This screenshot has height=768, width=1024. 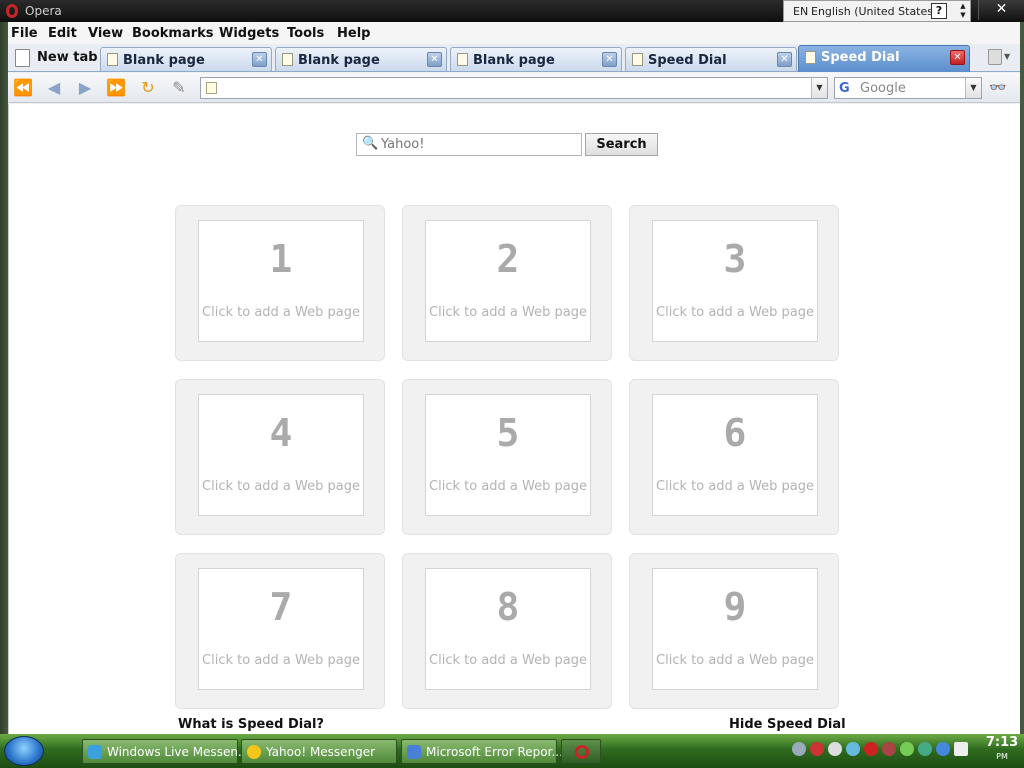 I want to click on dial-thumbnail: 2 Click to add a Web page, so click(x=508, y=281).